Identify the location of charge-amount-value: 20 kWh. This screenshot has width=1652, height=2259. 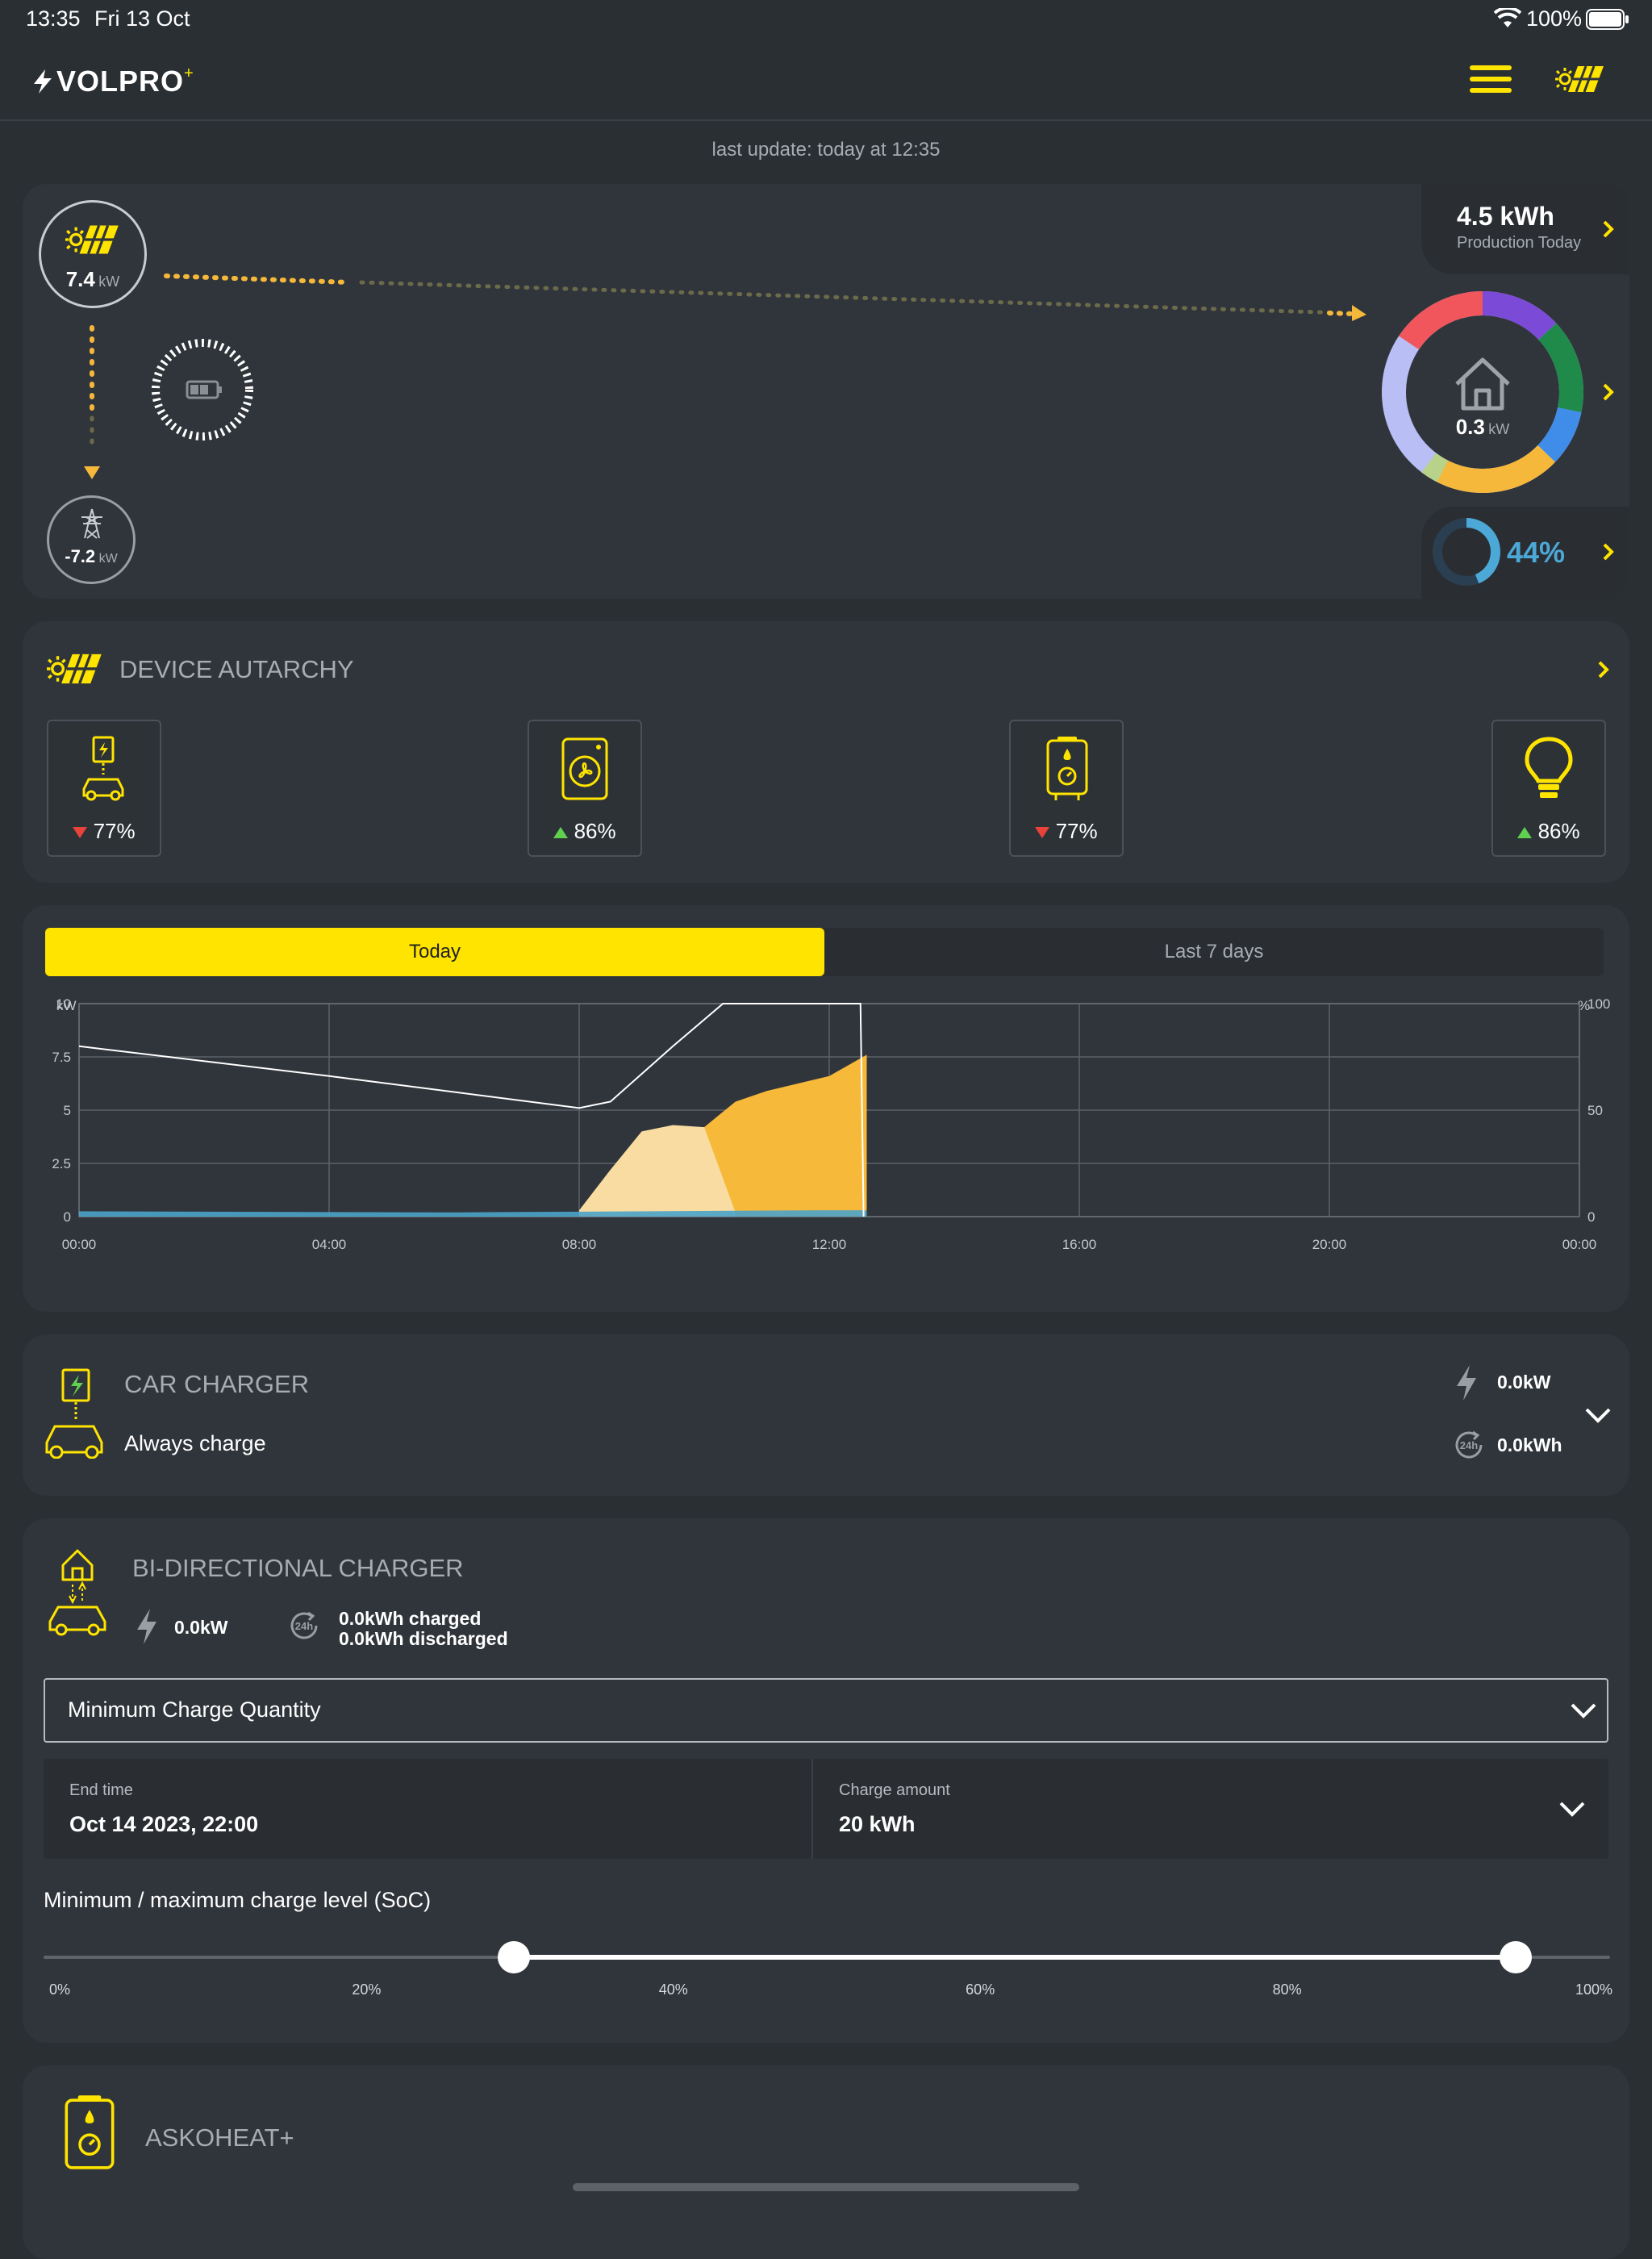
(878, 1824).